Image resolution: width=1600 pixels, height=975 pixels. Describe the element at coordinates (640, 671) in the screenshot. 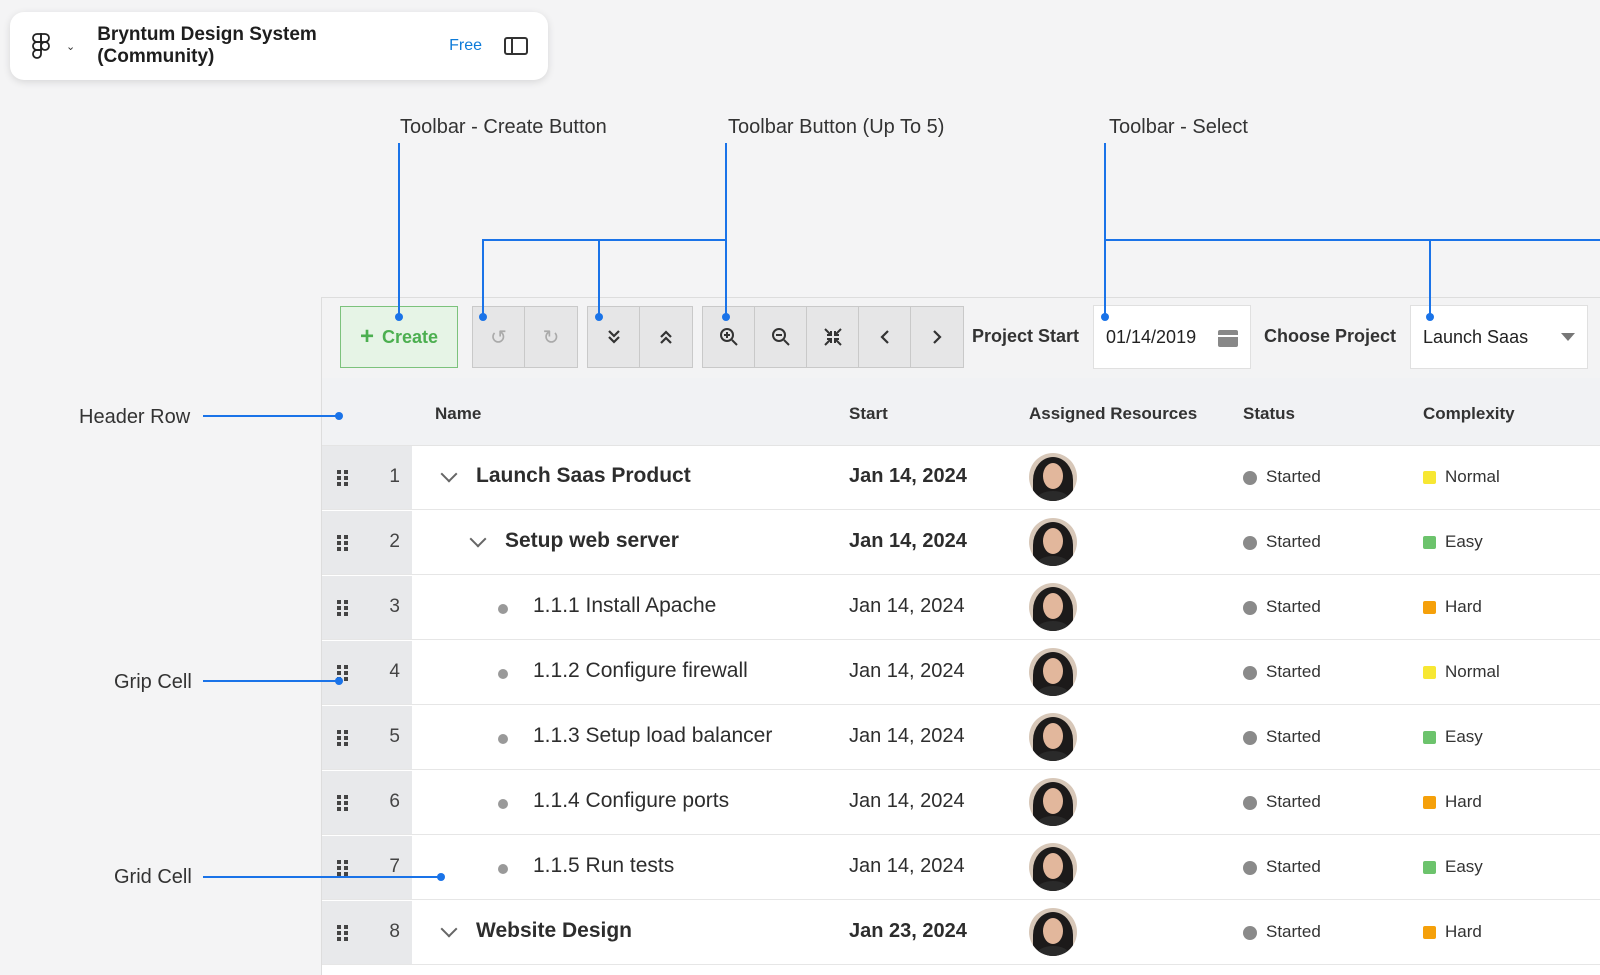

I see `grid-cell-name: 1.1.2 Configure firewall` at that location.